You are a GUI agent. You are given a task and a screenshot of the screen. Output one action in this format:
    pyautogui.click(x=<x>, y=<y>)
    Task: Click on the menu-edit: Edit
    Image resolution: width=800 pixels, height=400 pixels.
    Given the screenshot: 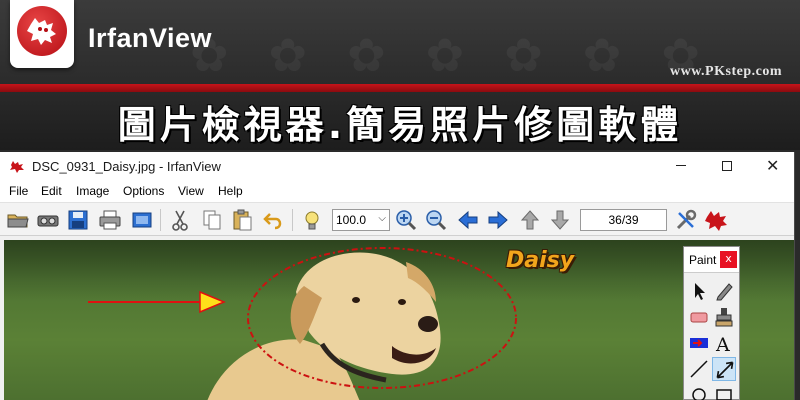 What is the action you would take?
    pyautogui.click(x=51, y=191)
    